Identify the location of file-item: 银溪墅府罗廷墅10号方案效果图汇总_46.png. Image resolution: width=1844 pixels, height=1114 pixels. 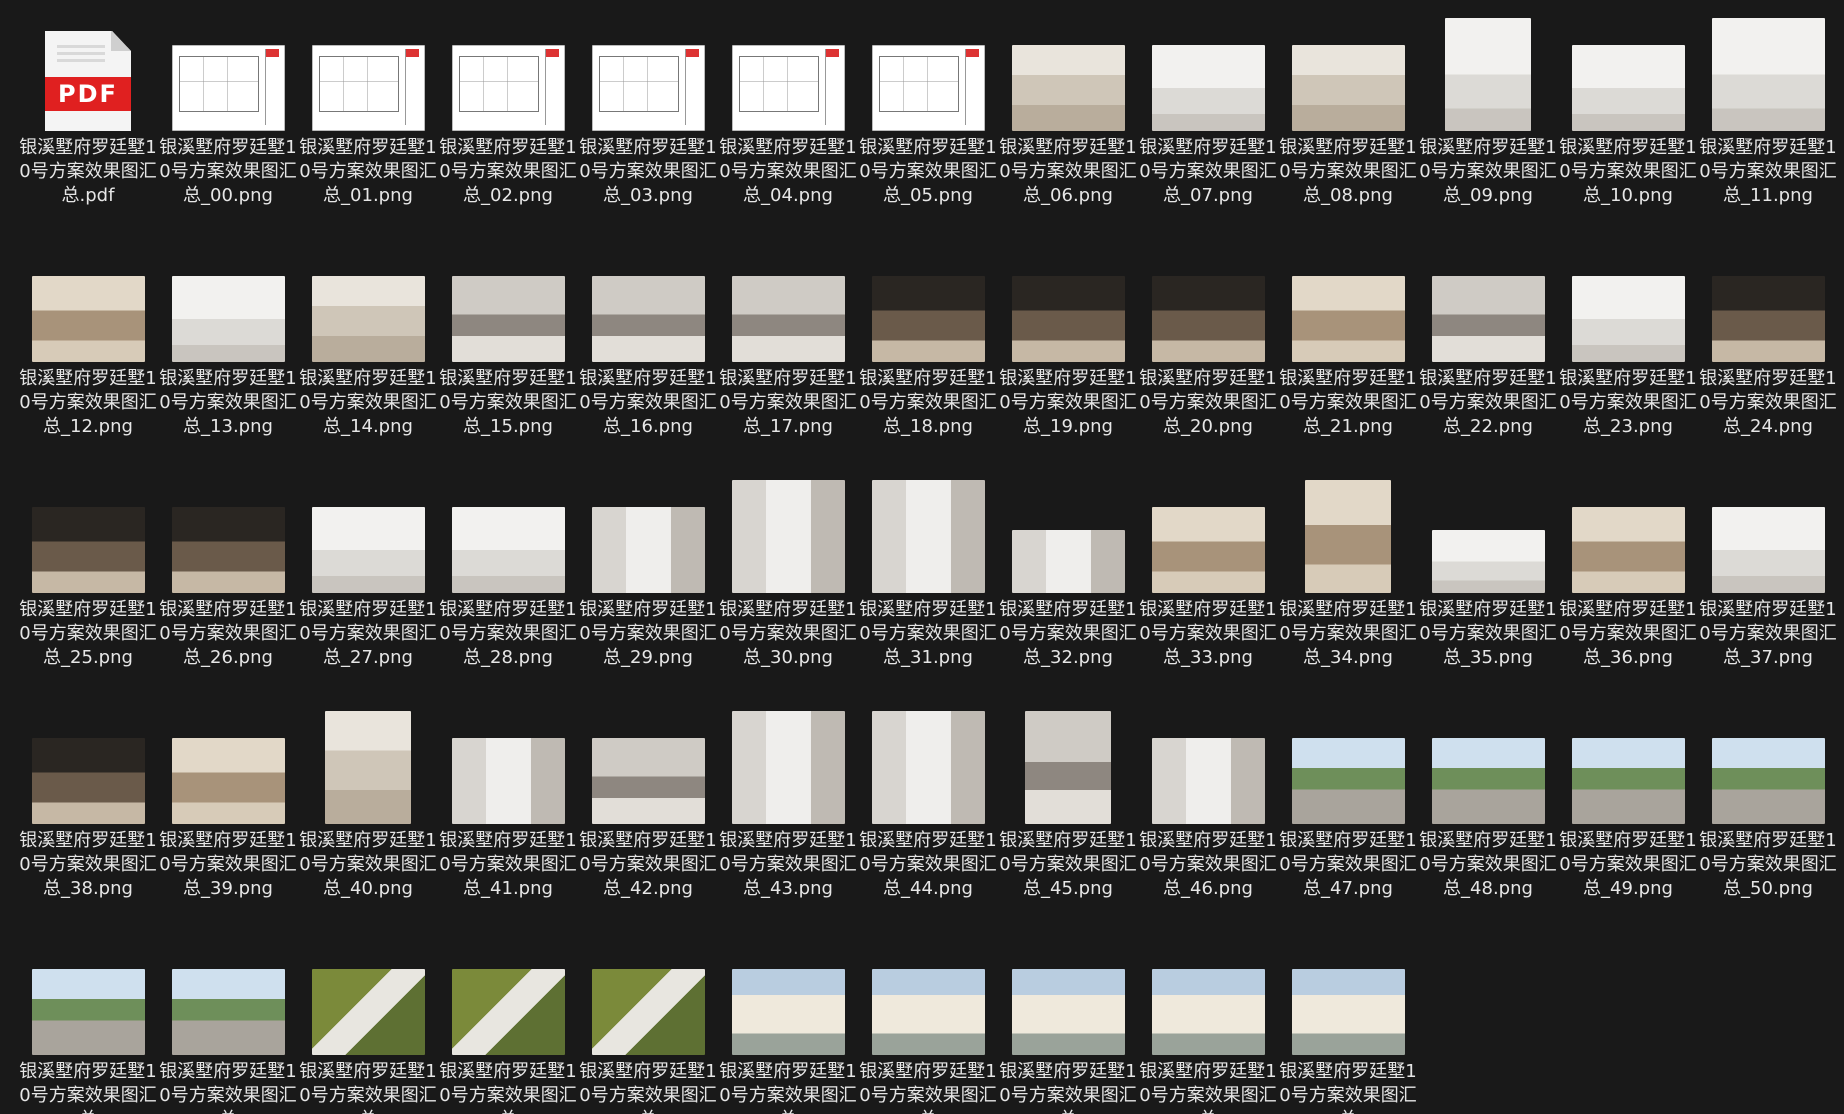
(1208, 823).